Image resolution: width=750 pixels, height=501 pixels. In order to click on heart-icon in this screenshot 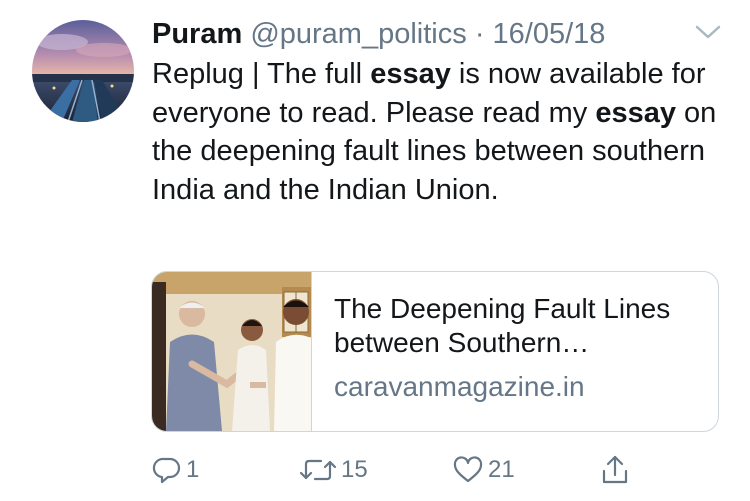, I will do `click(468, 470)`.